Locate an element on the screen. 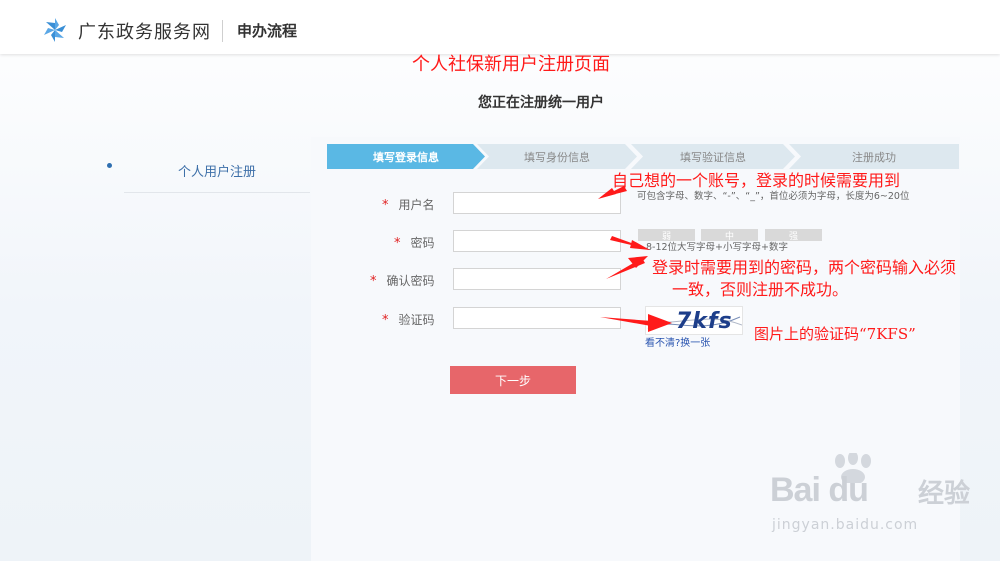 The height and width of the screenshot is (561, 1000). watermark-jingyan: 经验 is located at coordinates (944, 494).